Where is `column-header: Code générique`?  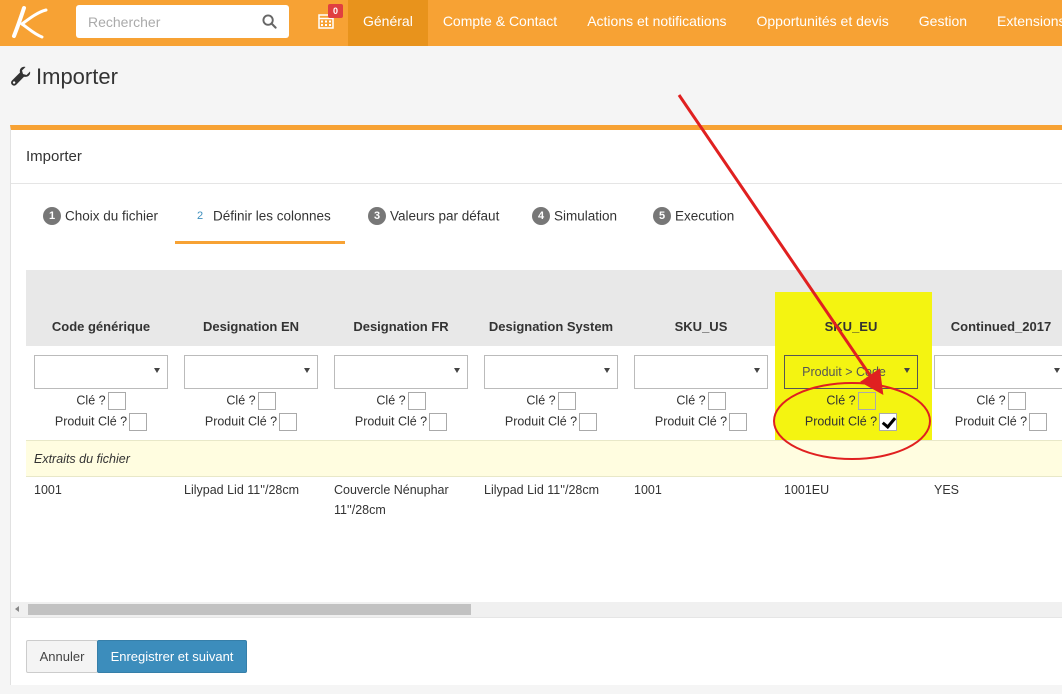 column-header: Code générique is located at coordinates (101, 326).